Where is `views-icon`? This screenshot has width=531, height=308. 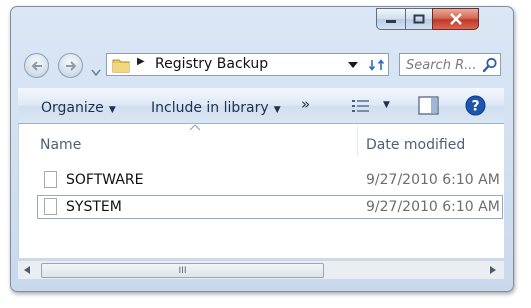 views-icon is located at coordinates (360, 106).